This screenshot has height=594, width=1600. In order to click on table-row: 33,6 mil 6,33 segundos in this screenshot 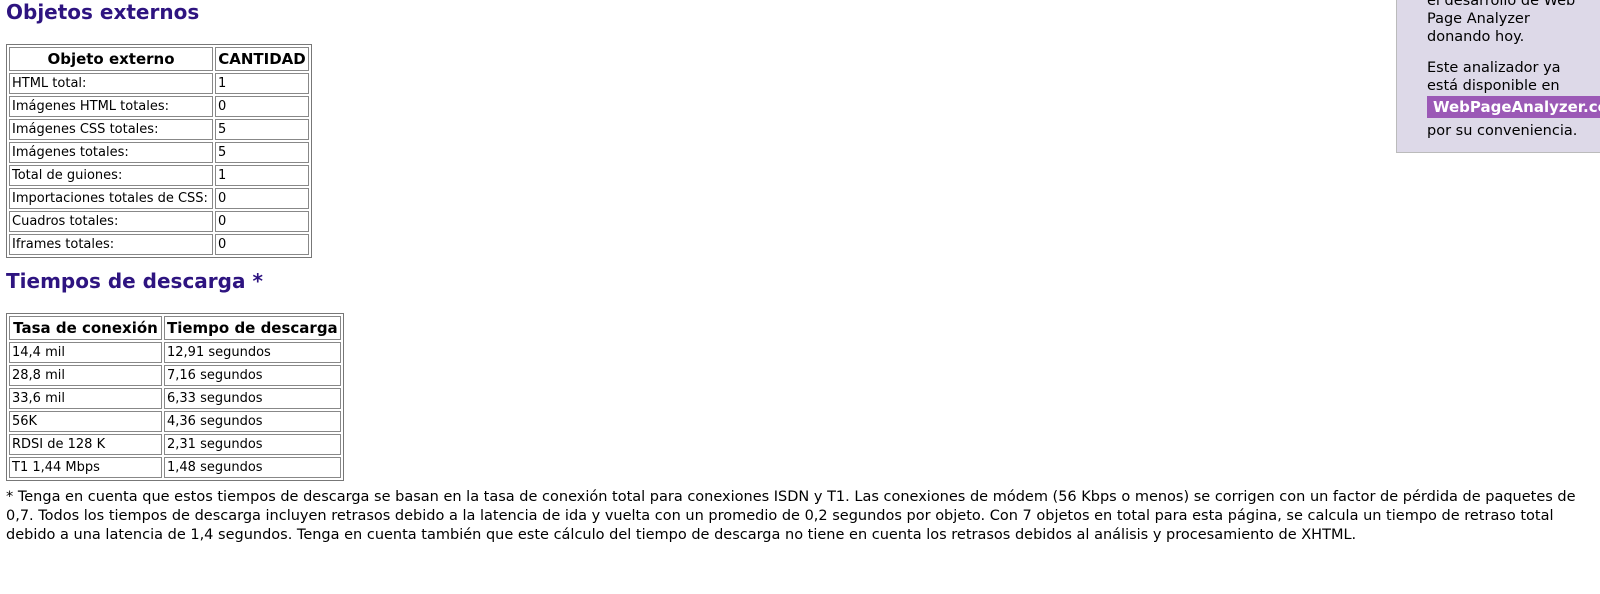, I will do `click(175, 398)`.